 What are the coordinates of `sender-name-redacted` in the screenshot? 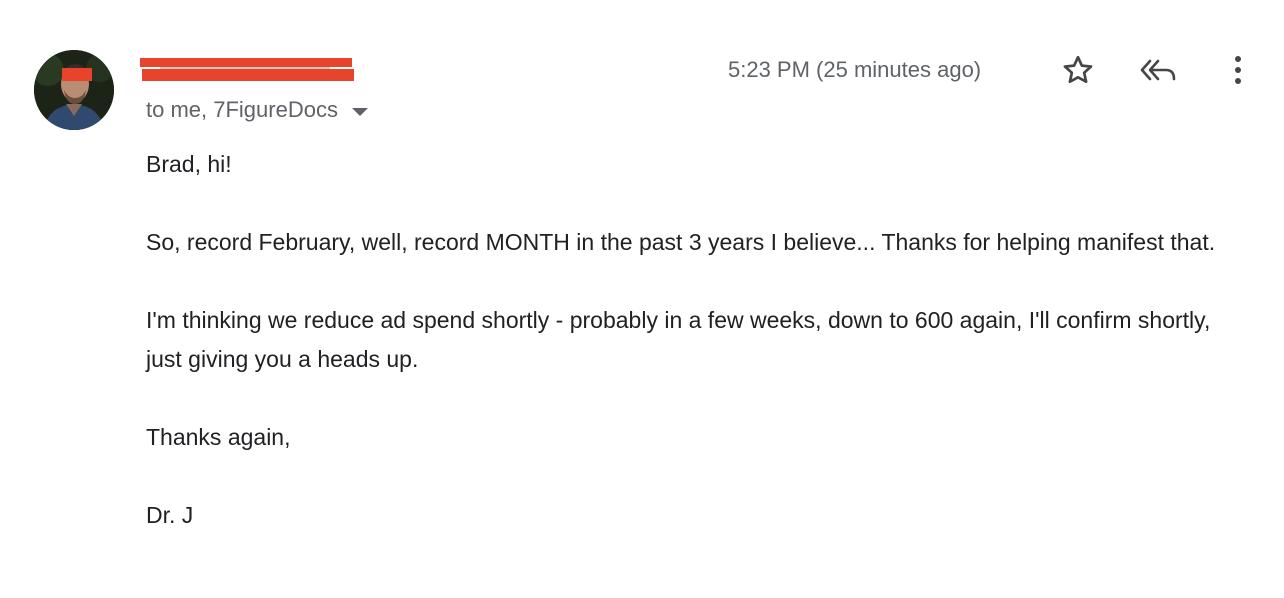 It's located at (247, 69).